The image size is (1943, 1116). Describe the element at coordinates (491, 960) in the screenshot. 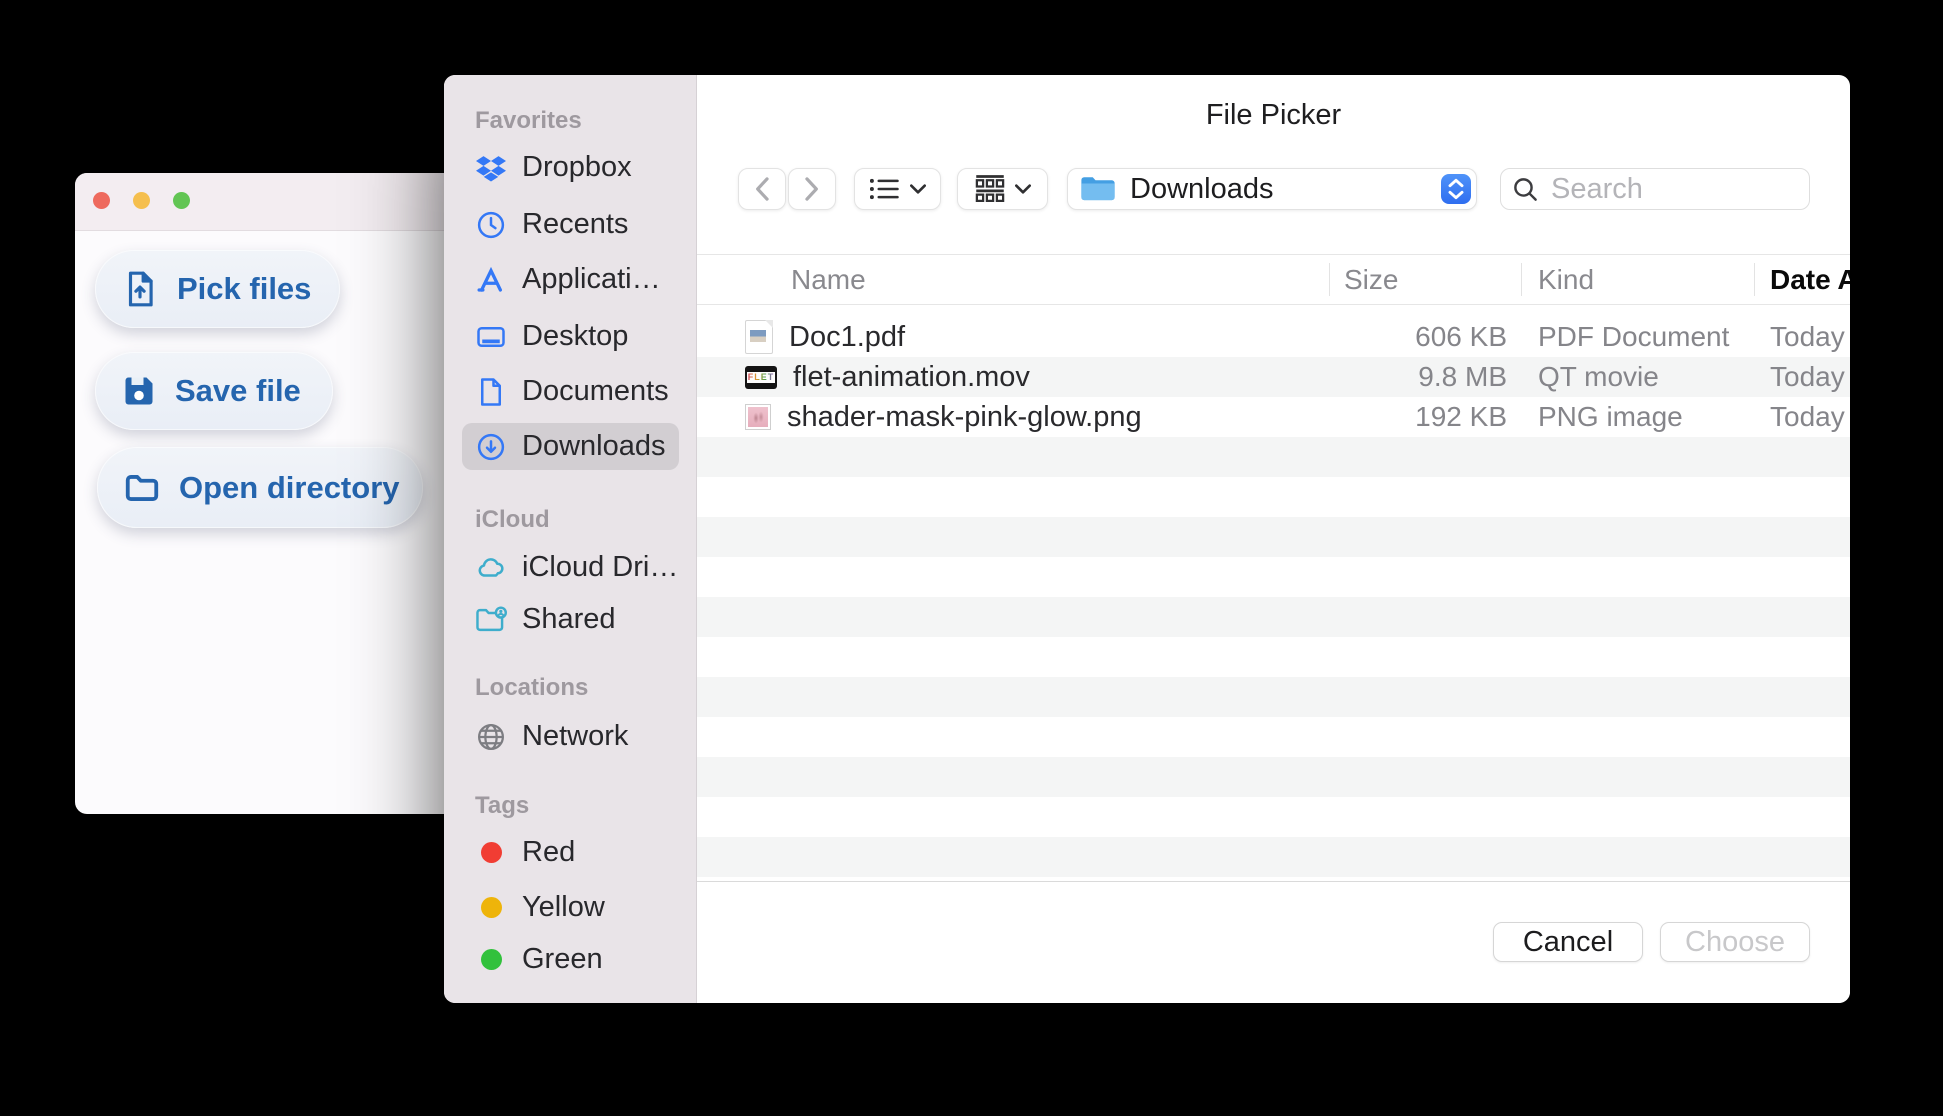

I see `green-tag-icon` at that location.